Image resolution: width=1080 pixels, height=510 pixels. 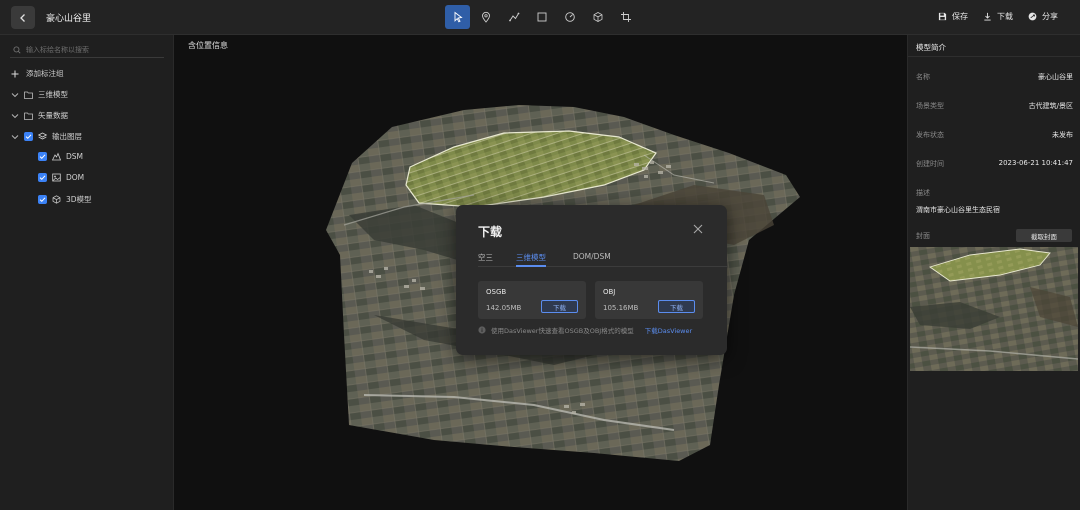 I want to click on download-dasviewer-link: 下载DasViewer, so click(x=668, y=330).